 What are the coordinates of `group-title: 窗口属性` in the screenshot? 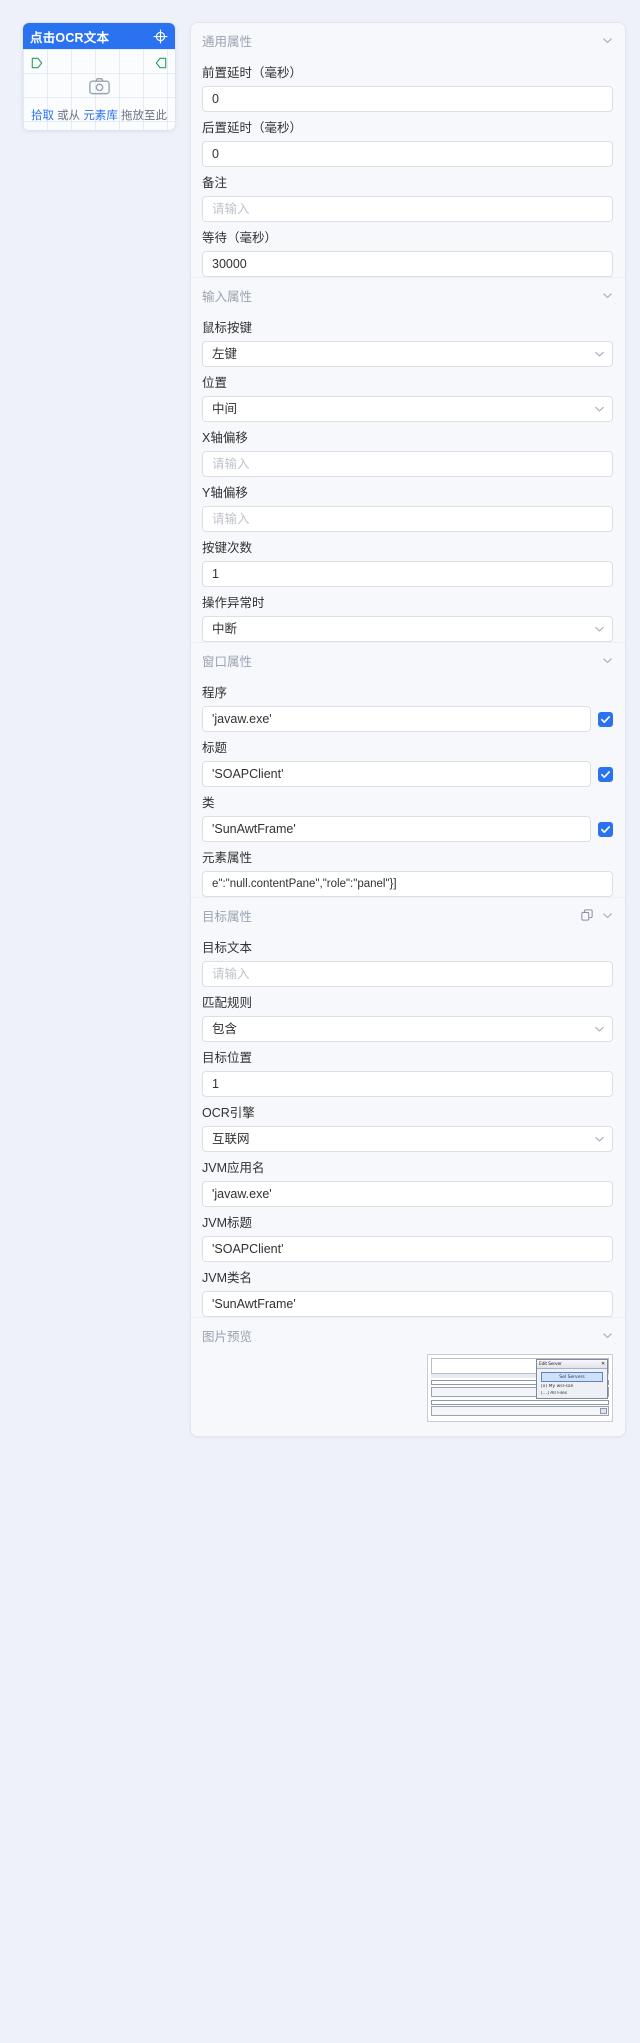 It's located at (227, 661).